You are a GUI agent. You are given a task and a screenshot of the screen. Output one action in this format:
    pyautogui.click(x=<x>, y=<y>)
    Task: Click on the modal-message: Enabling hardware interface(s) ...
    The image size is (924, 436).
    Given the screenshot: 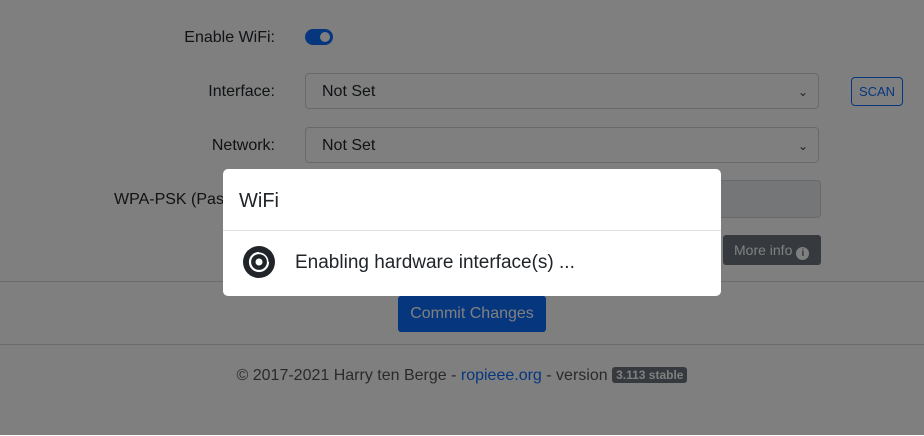 What is the action you would take?
    pyautogui.click(x=435, y=262)
    